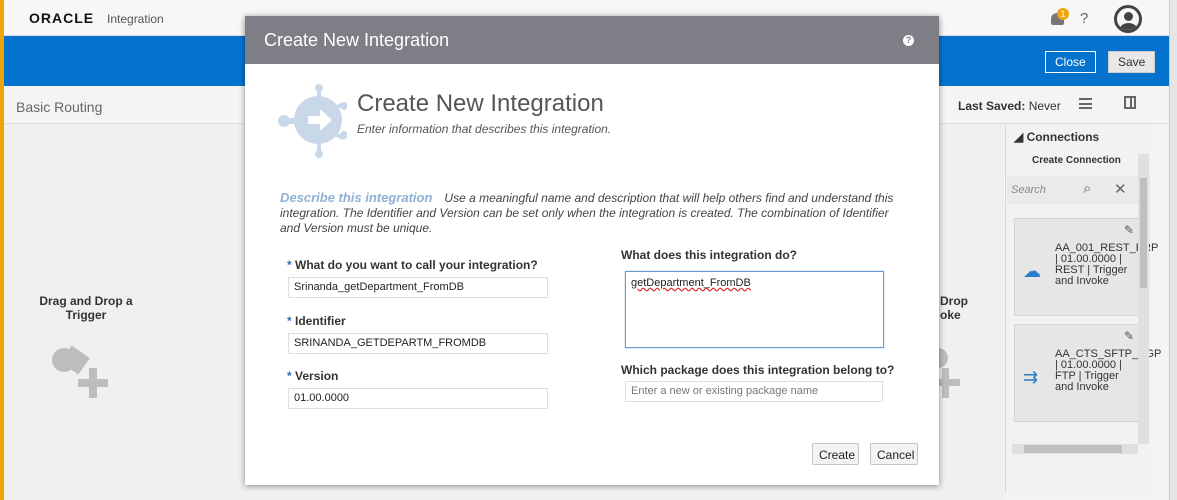 This screenshot has width=1177, height=500. I want to click on notifications-bell-icon: 1, so click(1059, 17).